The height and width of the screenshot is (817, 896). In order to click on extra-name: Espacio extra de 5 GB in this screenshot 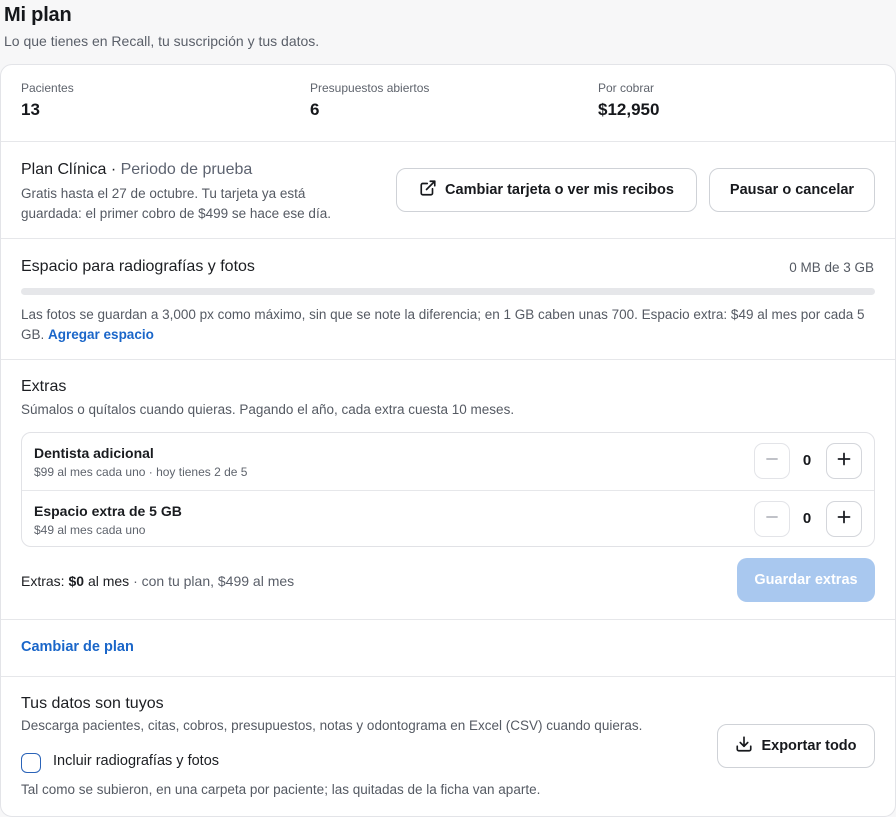, I will do `click(108, 511)`.